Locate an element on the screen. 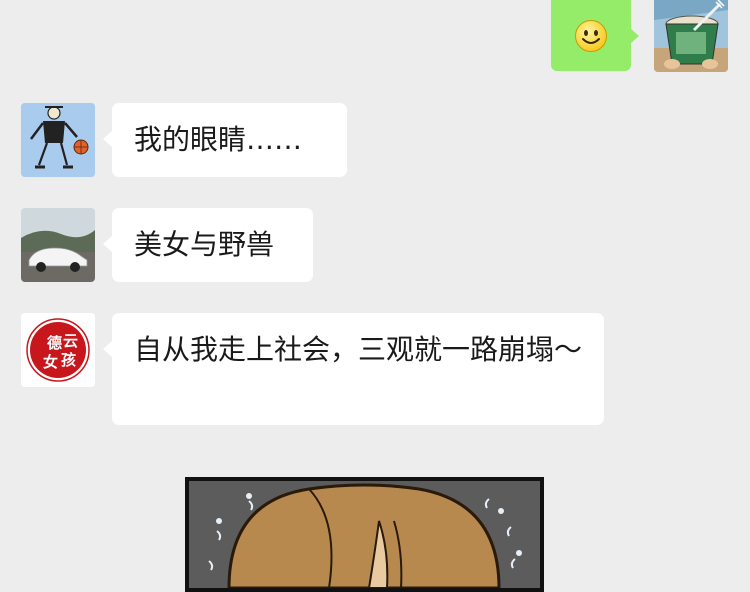  smiley-emoji-icon is located at coordinates (591, 35).